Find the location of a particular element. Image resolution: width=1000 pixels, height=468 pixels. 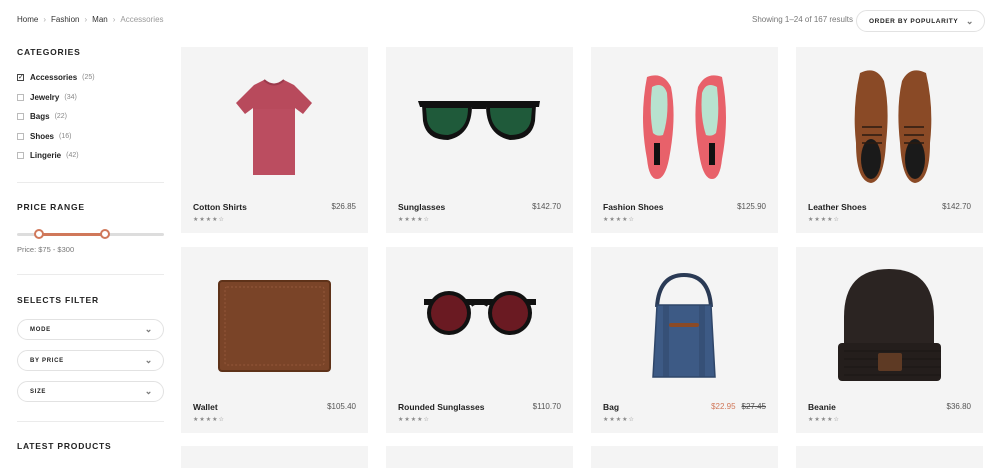

product-name: Rounded Sunglasses is located at coordinates (441, 407).